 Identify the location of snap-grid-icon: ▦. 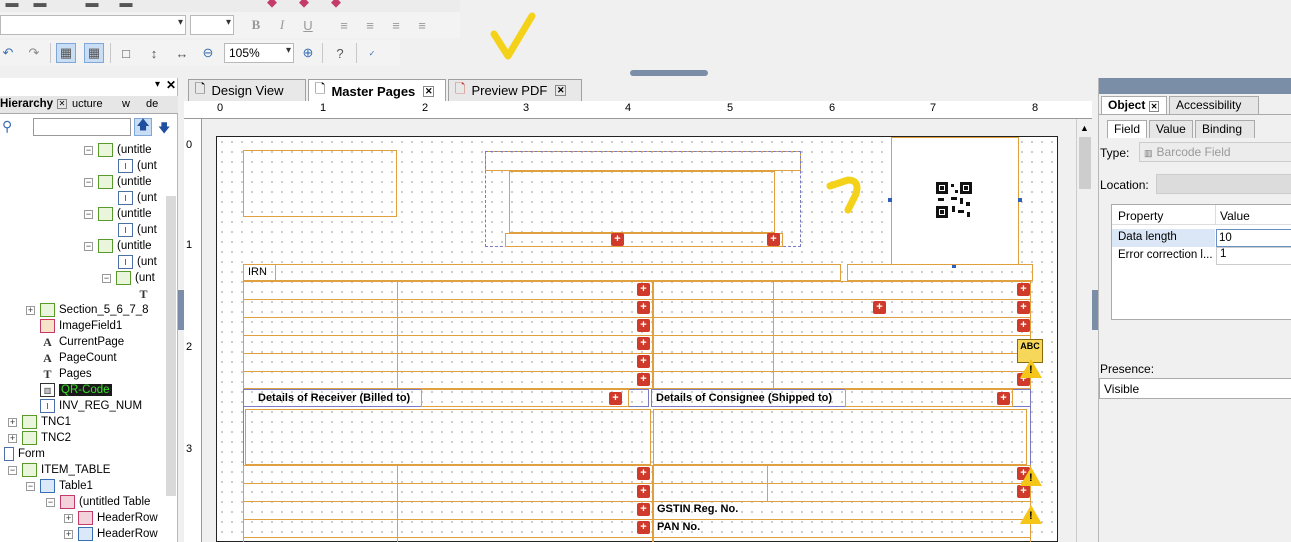
(94, 53).